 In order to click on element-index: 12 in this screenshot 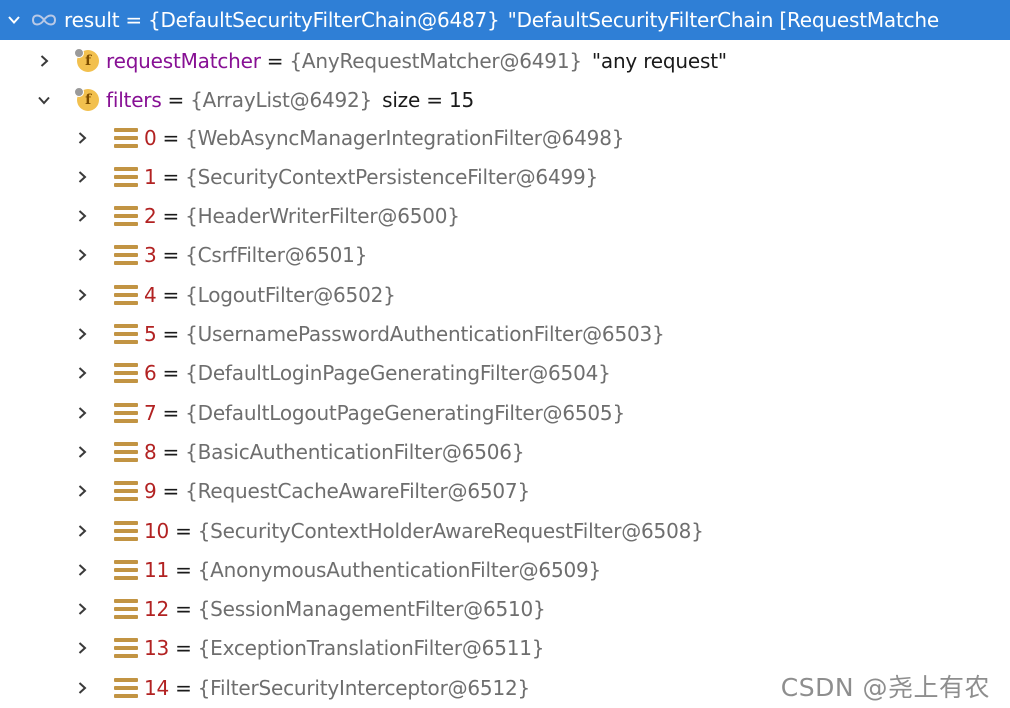, I will do `click(157, 609)`.